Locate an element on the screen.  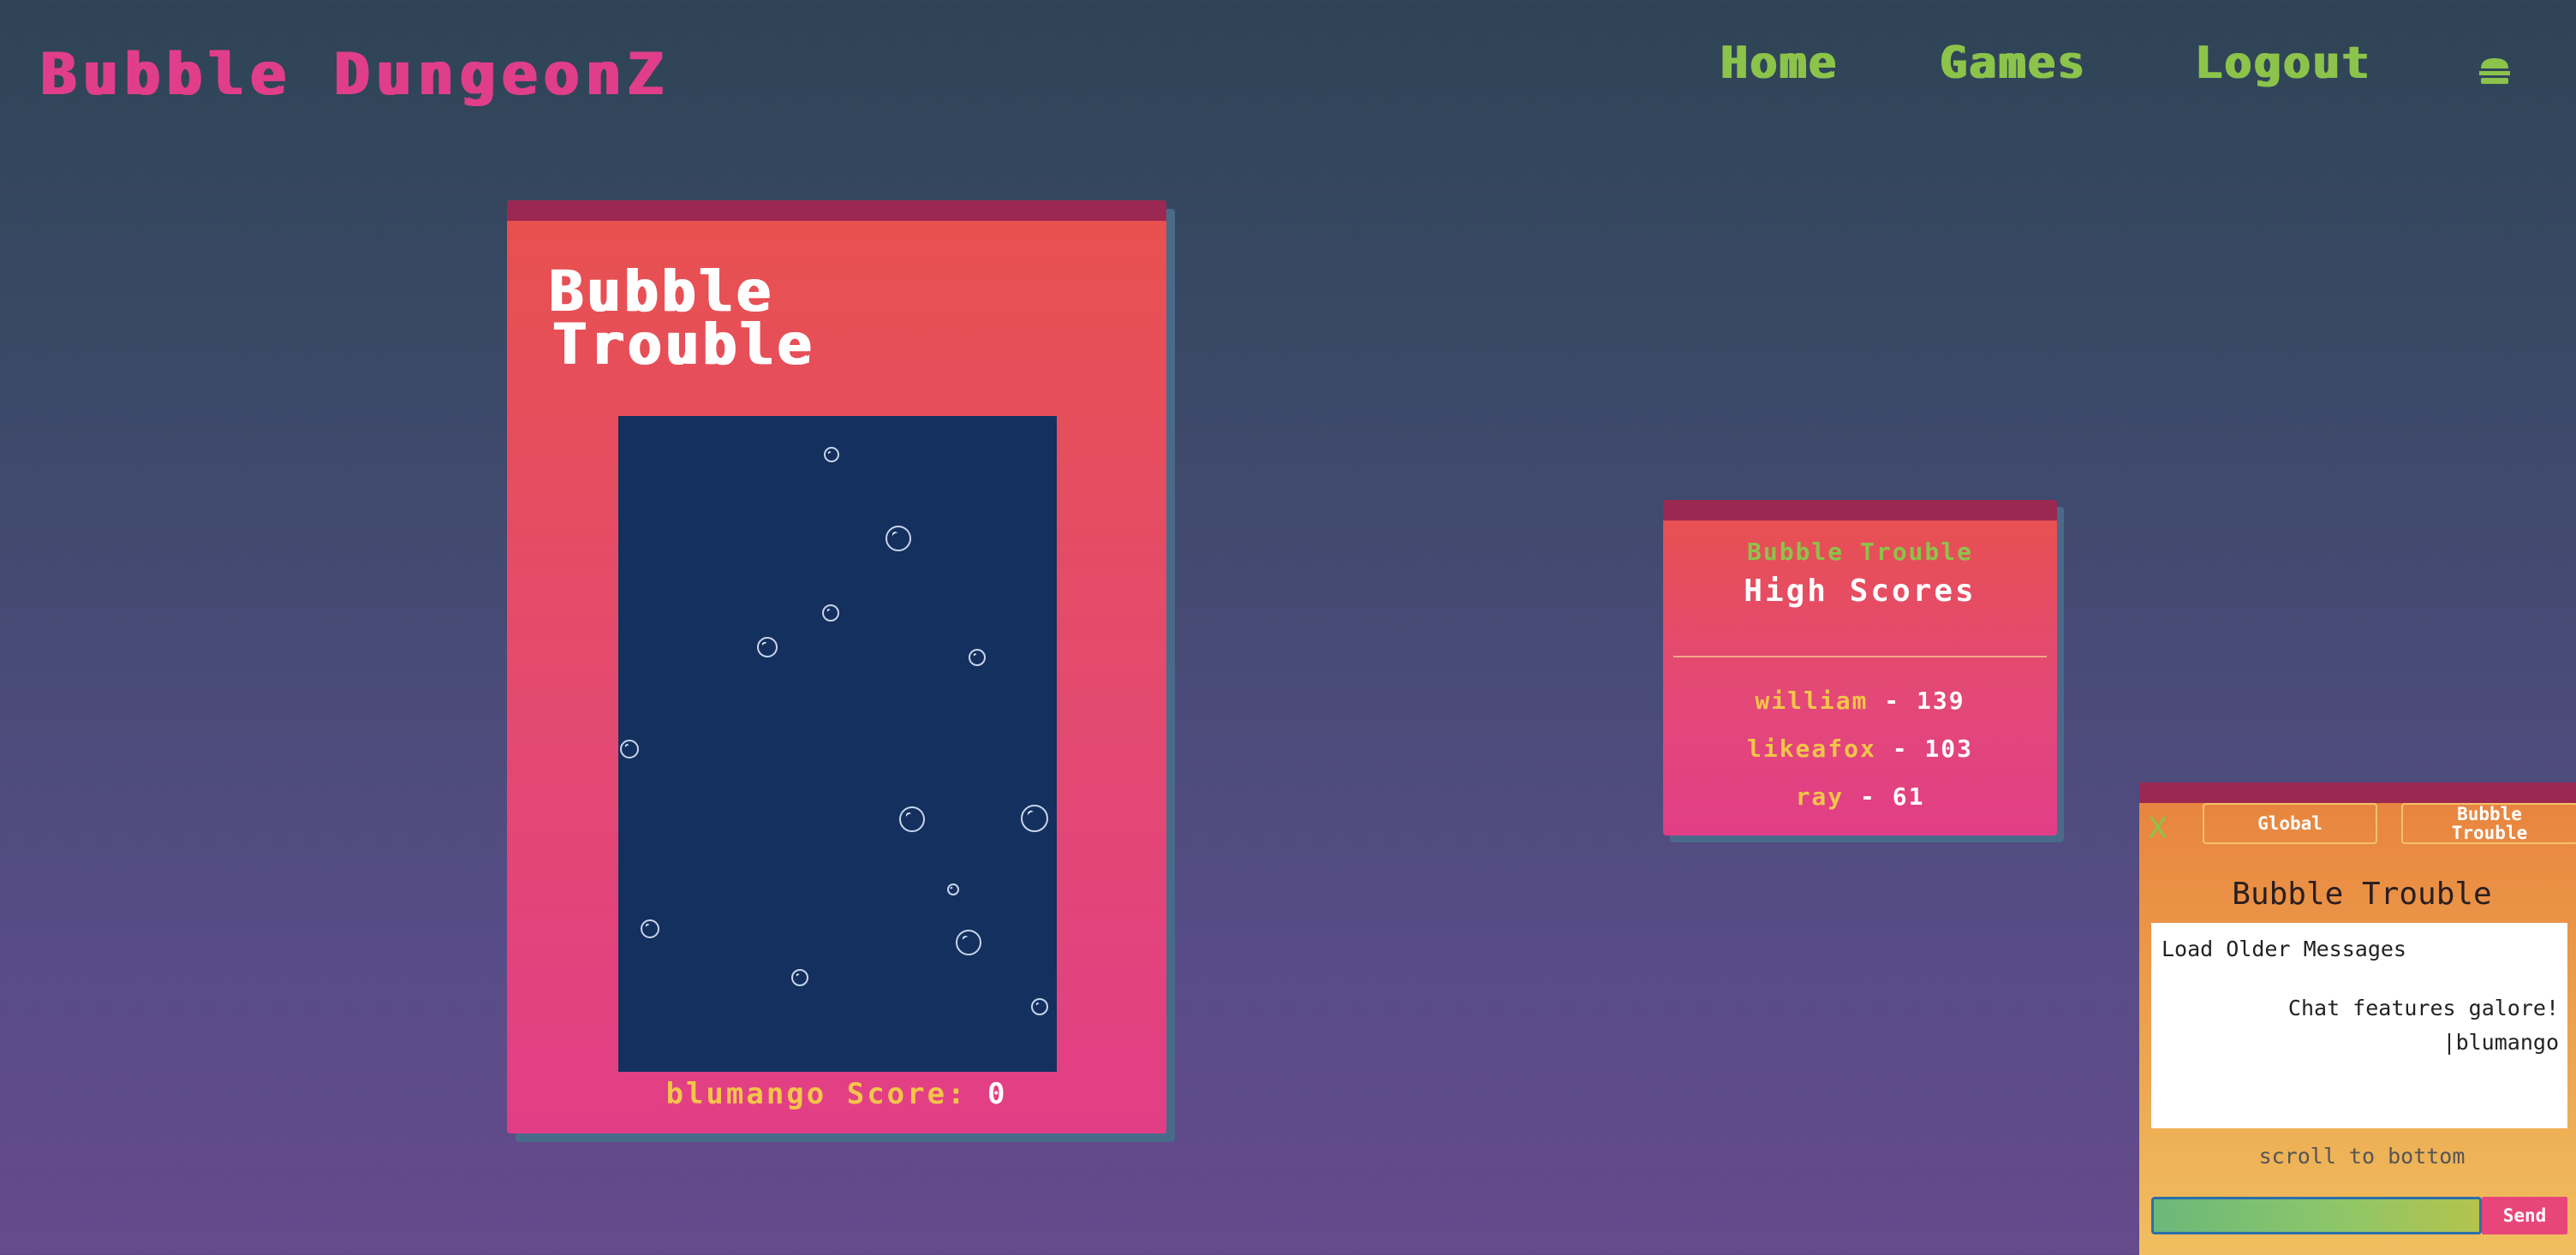
high-score-name: ray is located at coordinates (1820, 796).